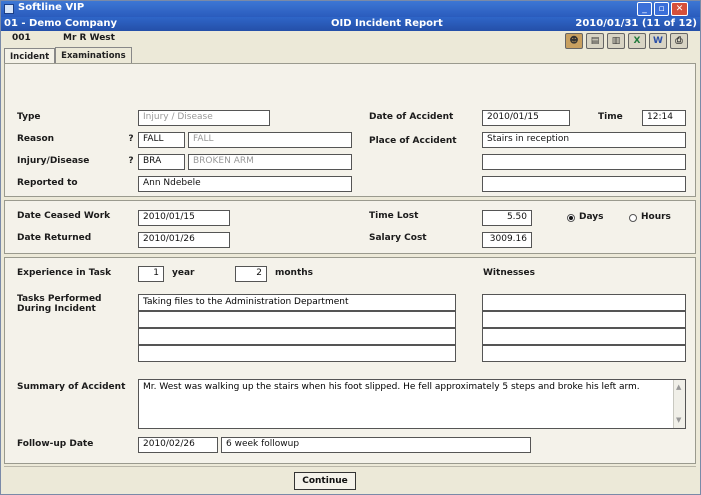  I want to click on followup-note-field: 6 week followup, so click(376, 445).